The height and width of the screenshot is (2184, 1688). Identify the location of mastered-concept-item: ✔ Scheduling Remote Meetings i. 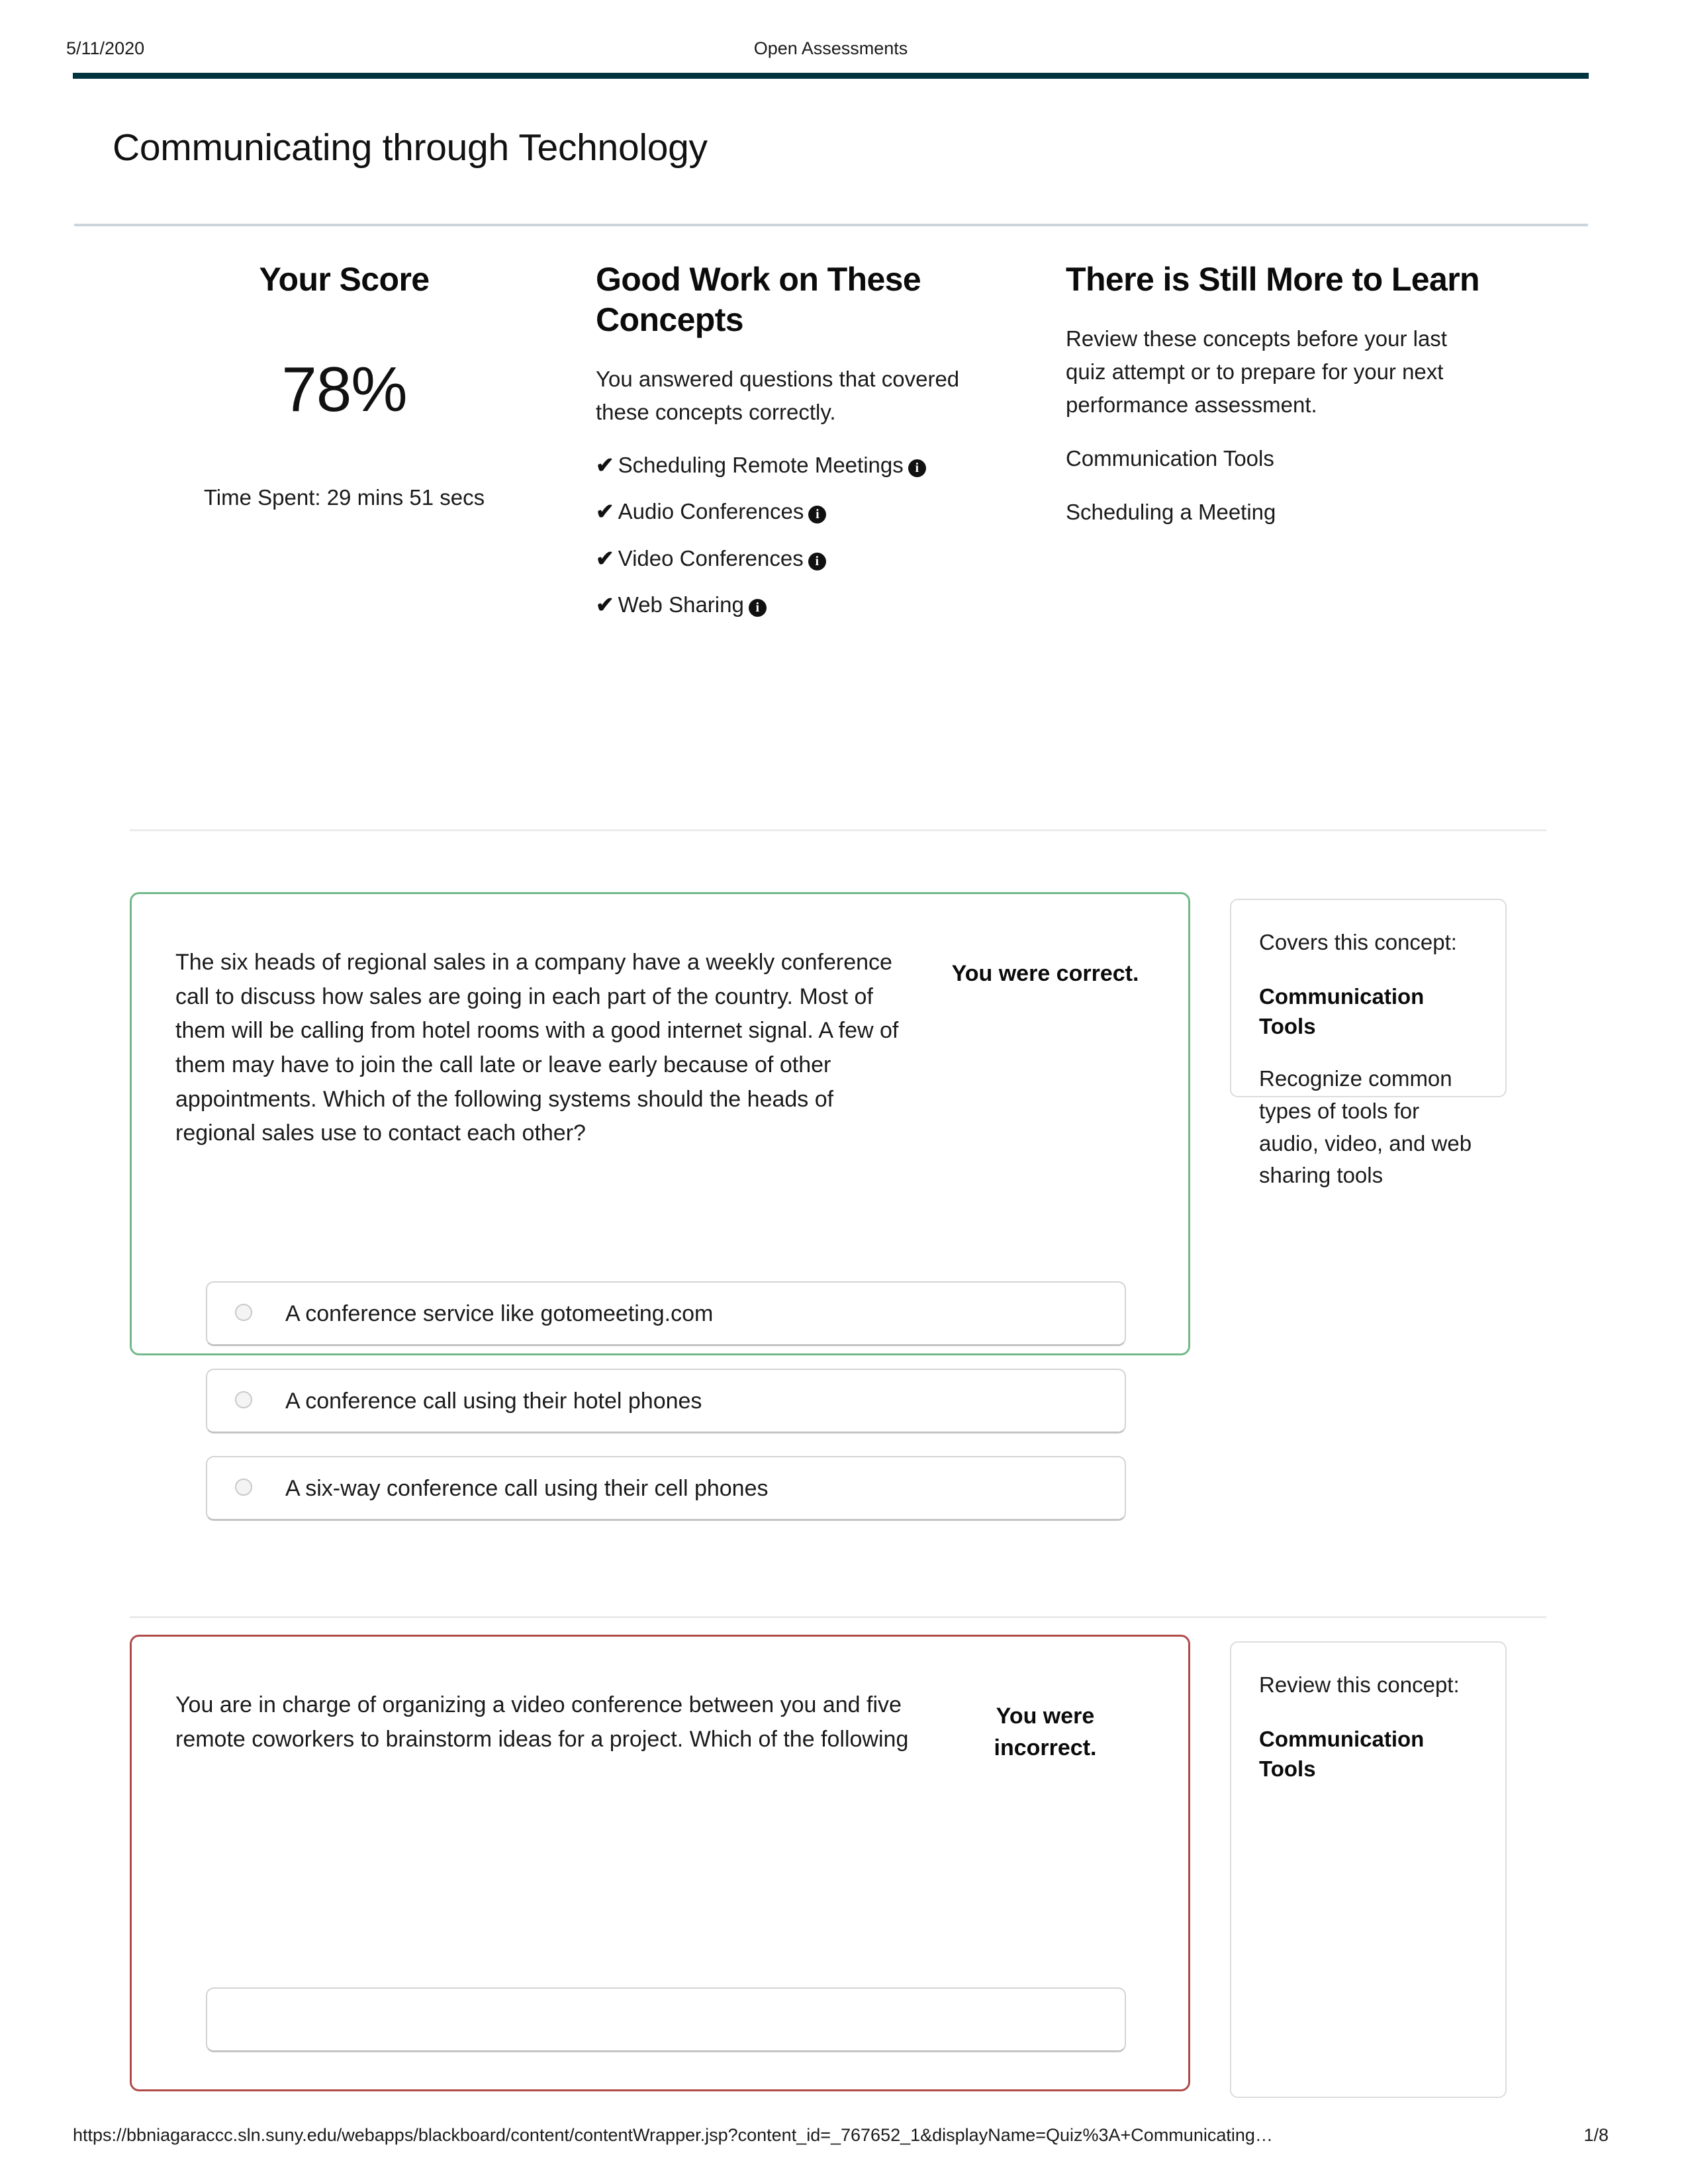
(798, 466).